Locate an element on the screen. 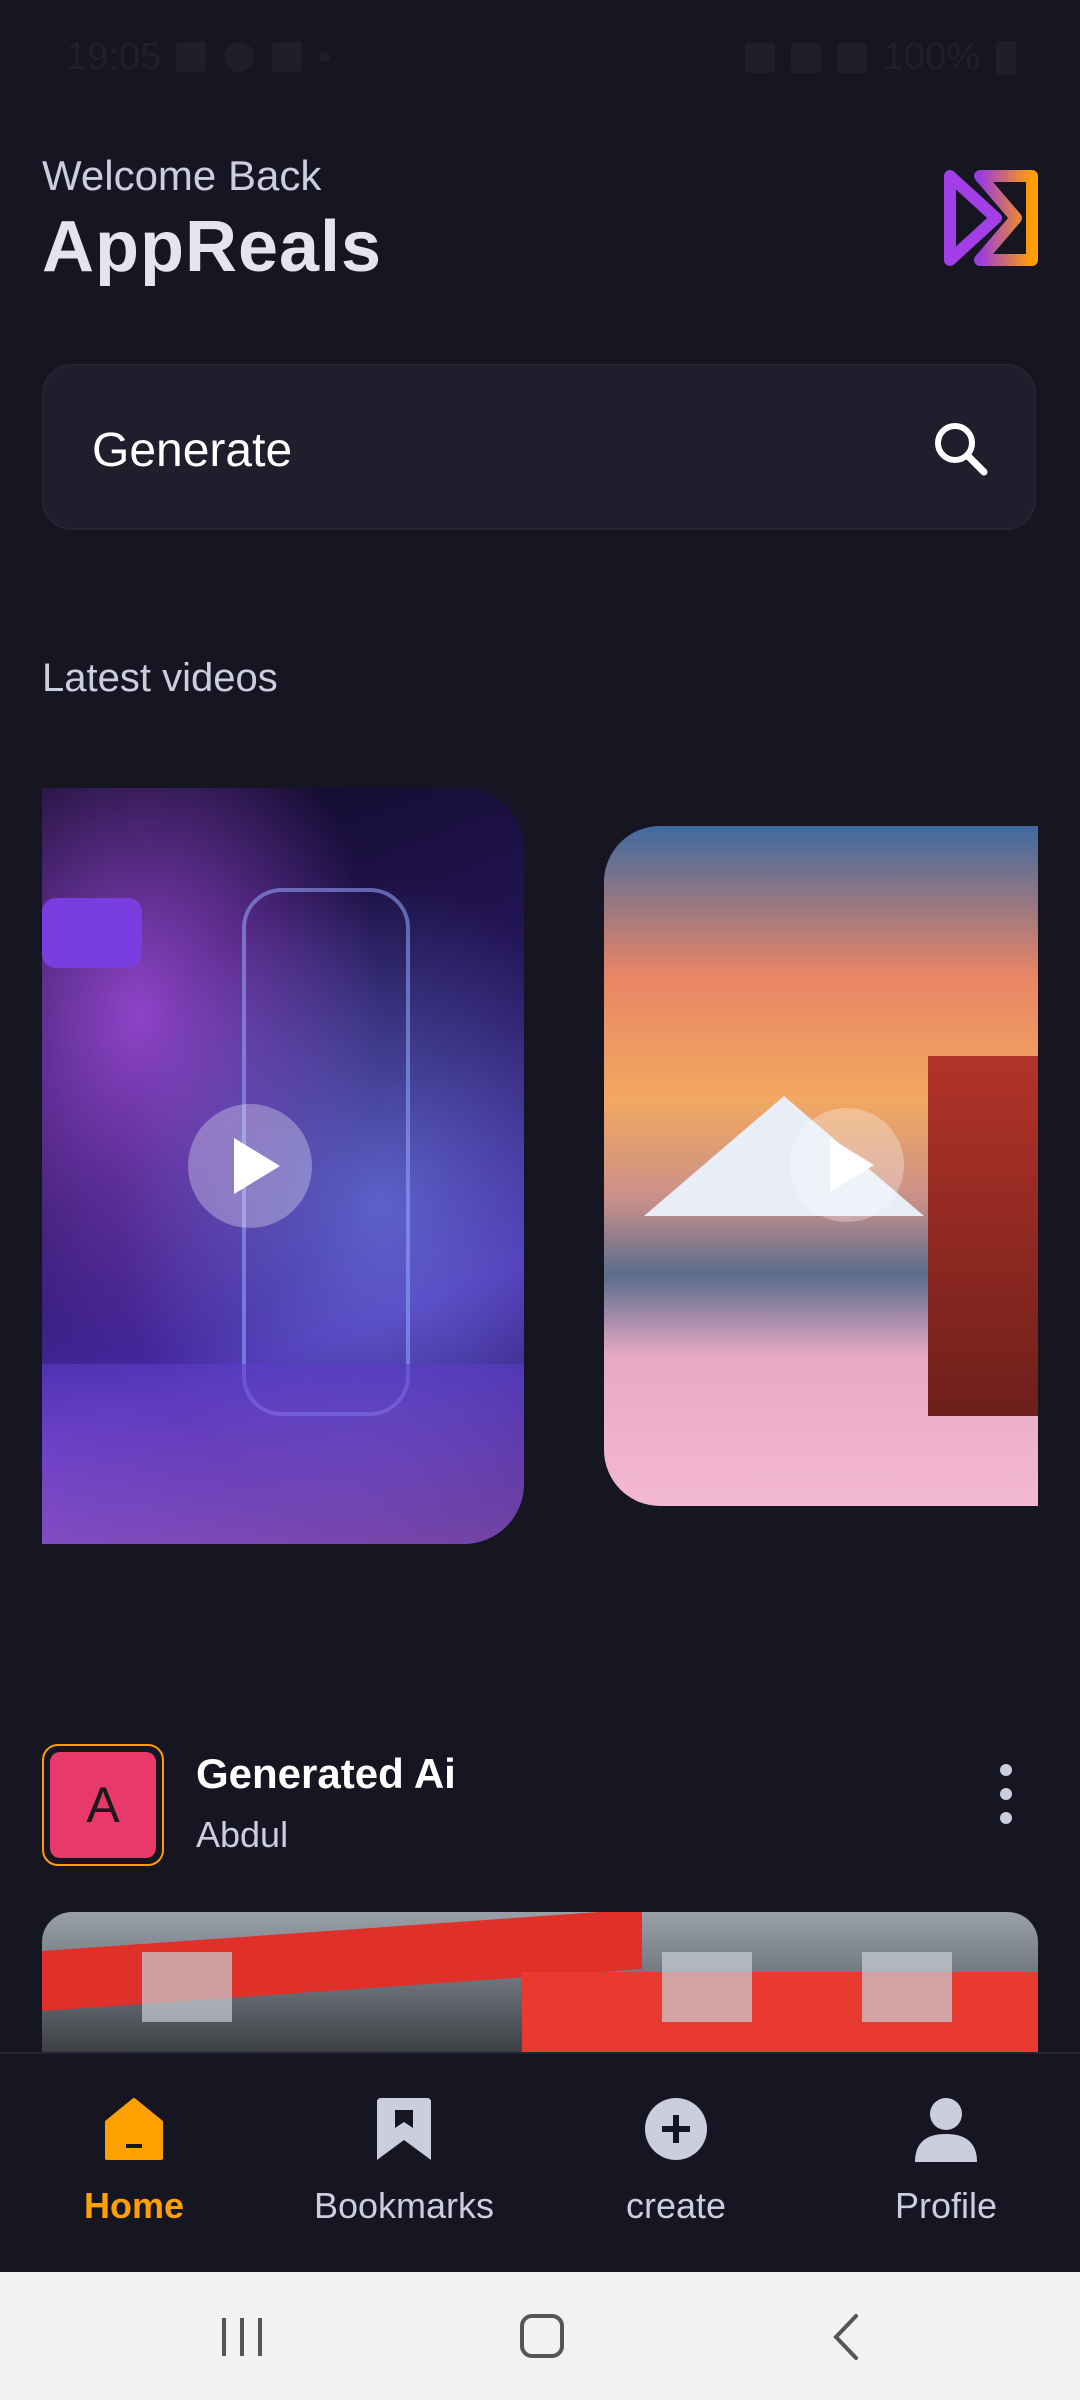 This screenshot has height=2400, width=1080. profile-icon is located at coordinates (946, 2130).